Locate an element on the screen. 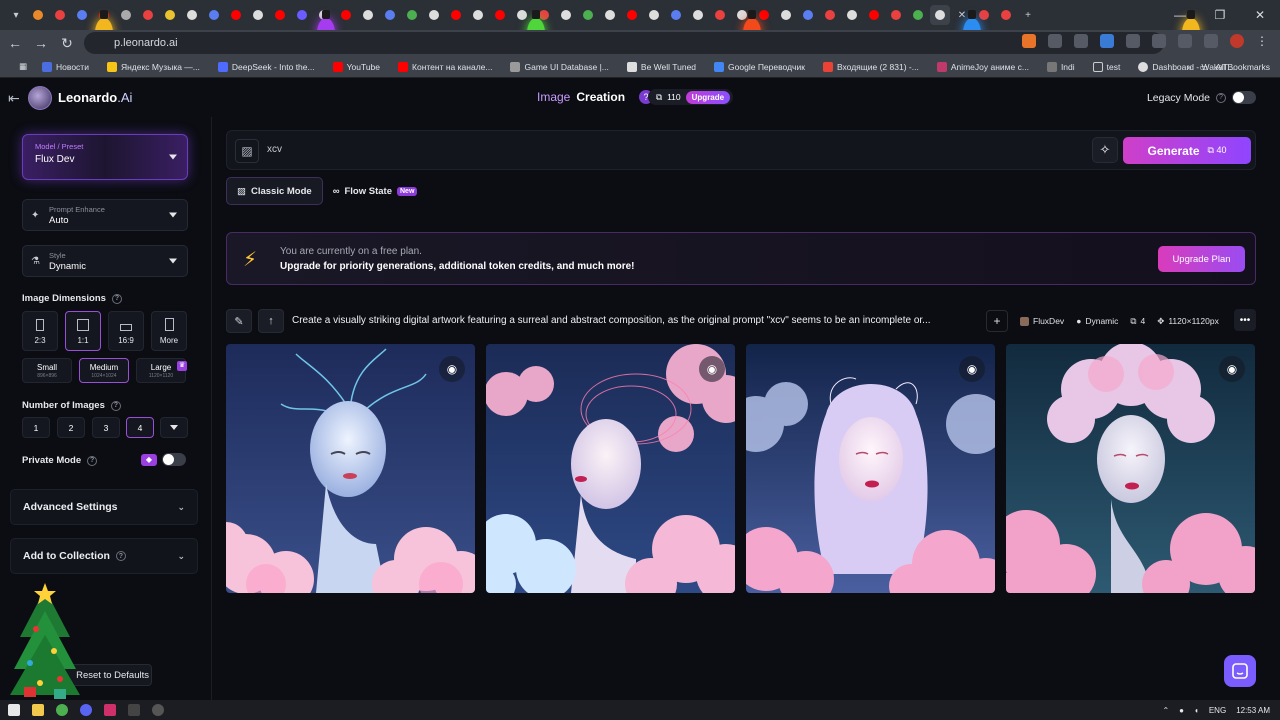  discord-icon is located at coordinates (86, 710).